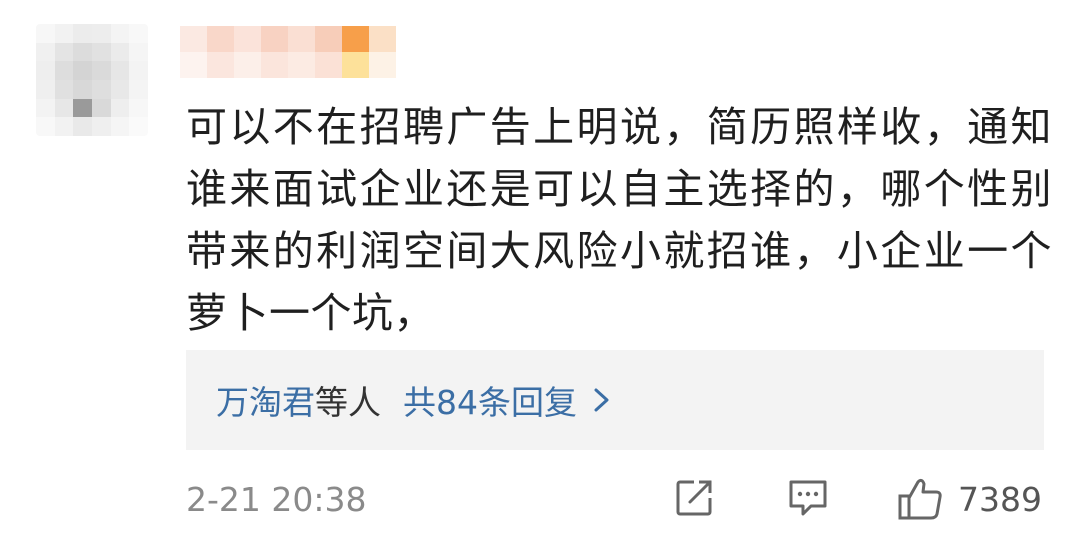 The width and height of the screenshot is (1080, 544). What do you see at coordinates (288, 52) in the screenshot?
I see `username` at bounding box center [288, 52].